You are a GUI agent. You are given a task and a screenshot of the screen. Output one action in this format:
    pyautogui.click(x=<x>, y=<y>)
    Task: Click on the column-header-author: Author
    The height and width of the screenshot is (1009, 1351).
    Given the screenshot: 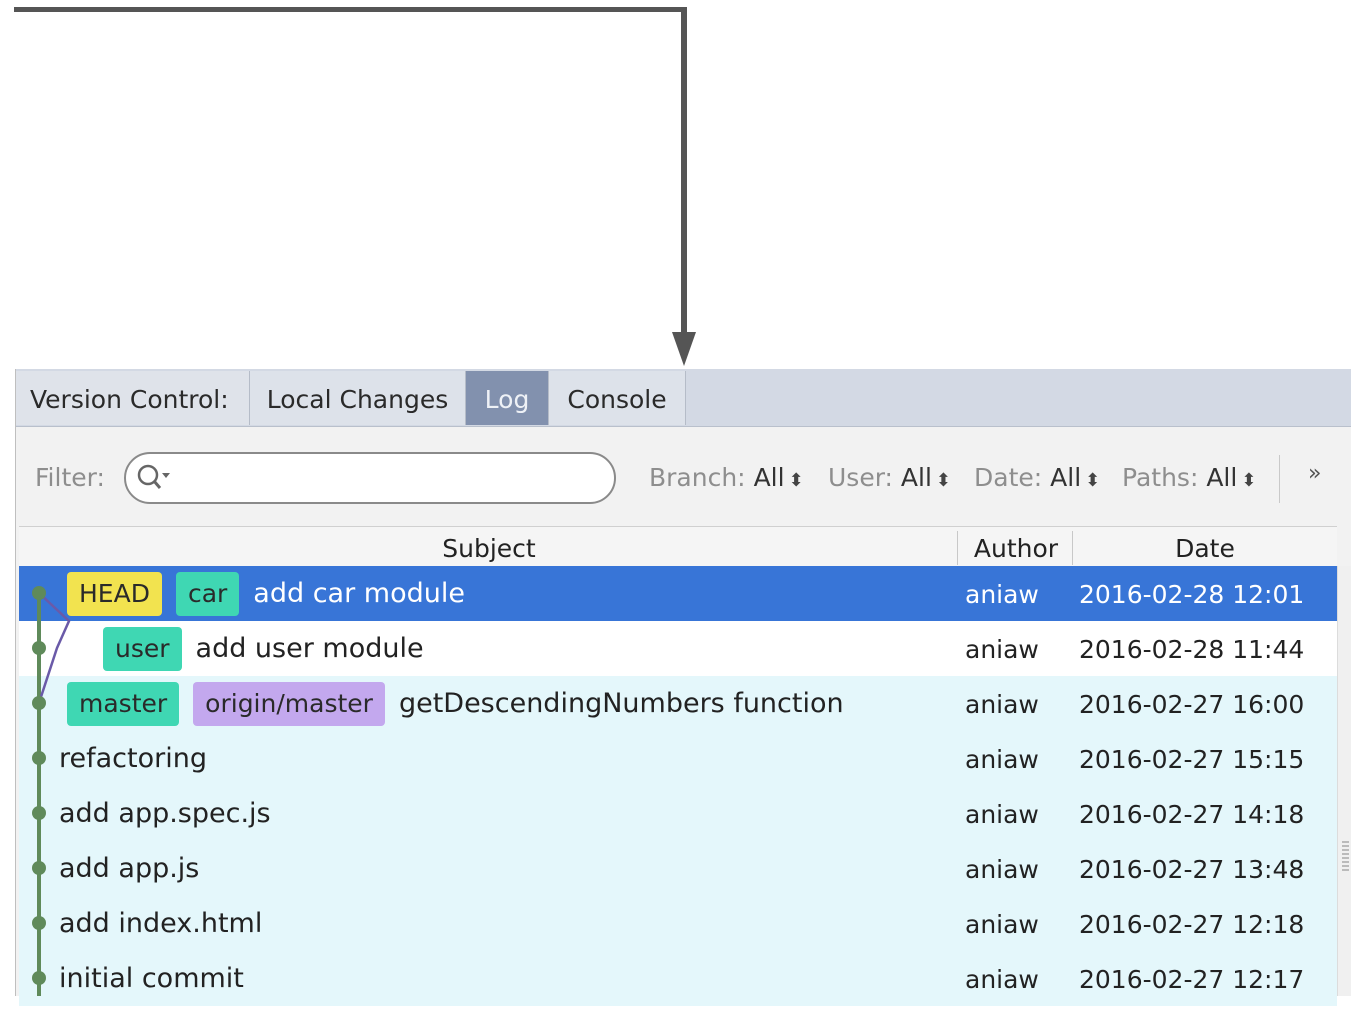 What is the action you would take?
    pyautogui.click(x=1016, y=547)
    